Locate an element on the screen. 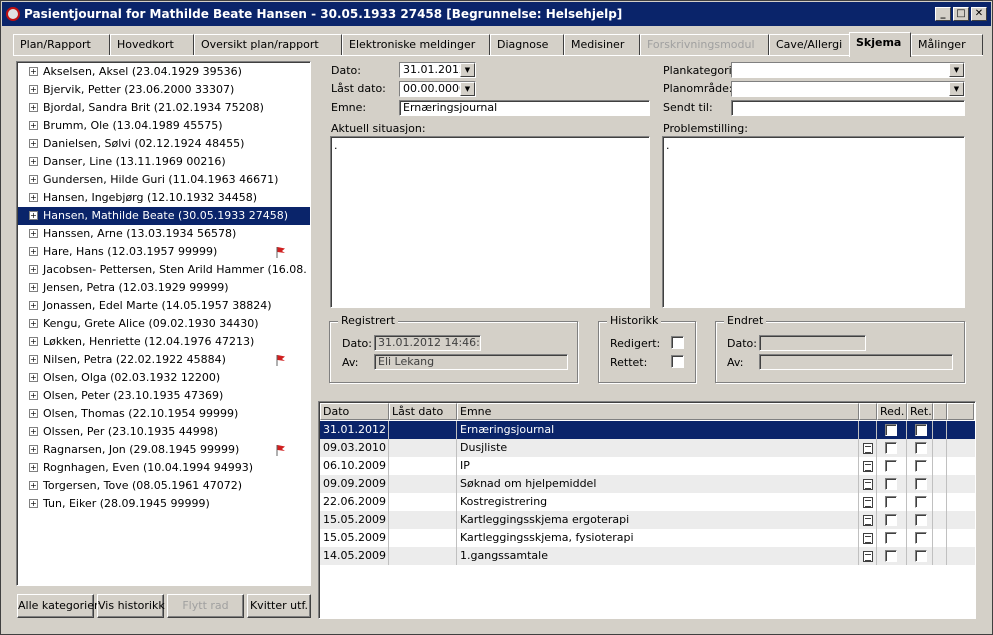  table-row: 15.05.2009 Kartleggingsskjema ergoterapi is located at coordinates (647, 520).